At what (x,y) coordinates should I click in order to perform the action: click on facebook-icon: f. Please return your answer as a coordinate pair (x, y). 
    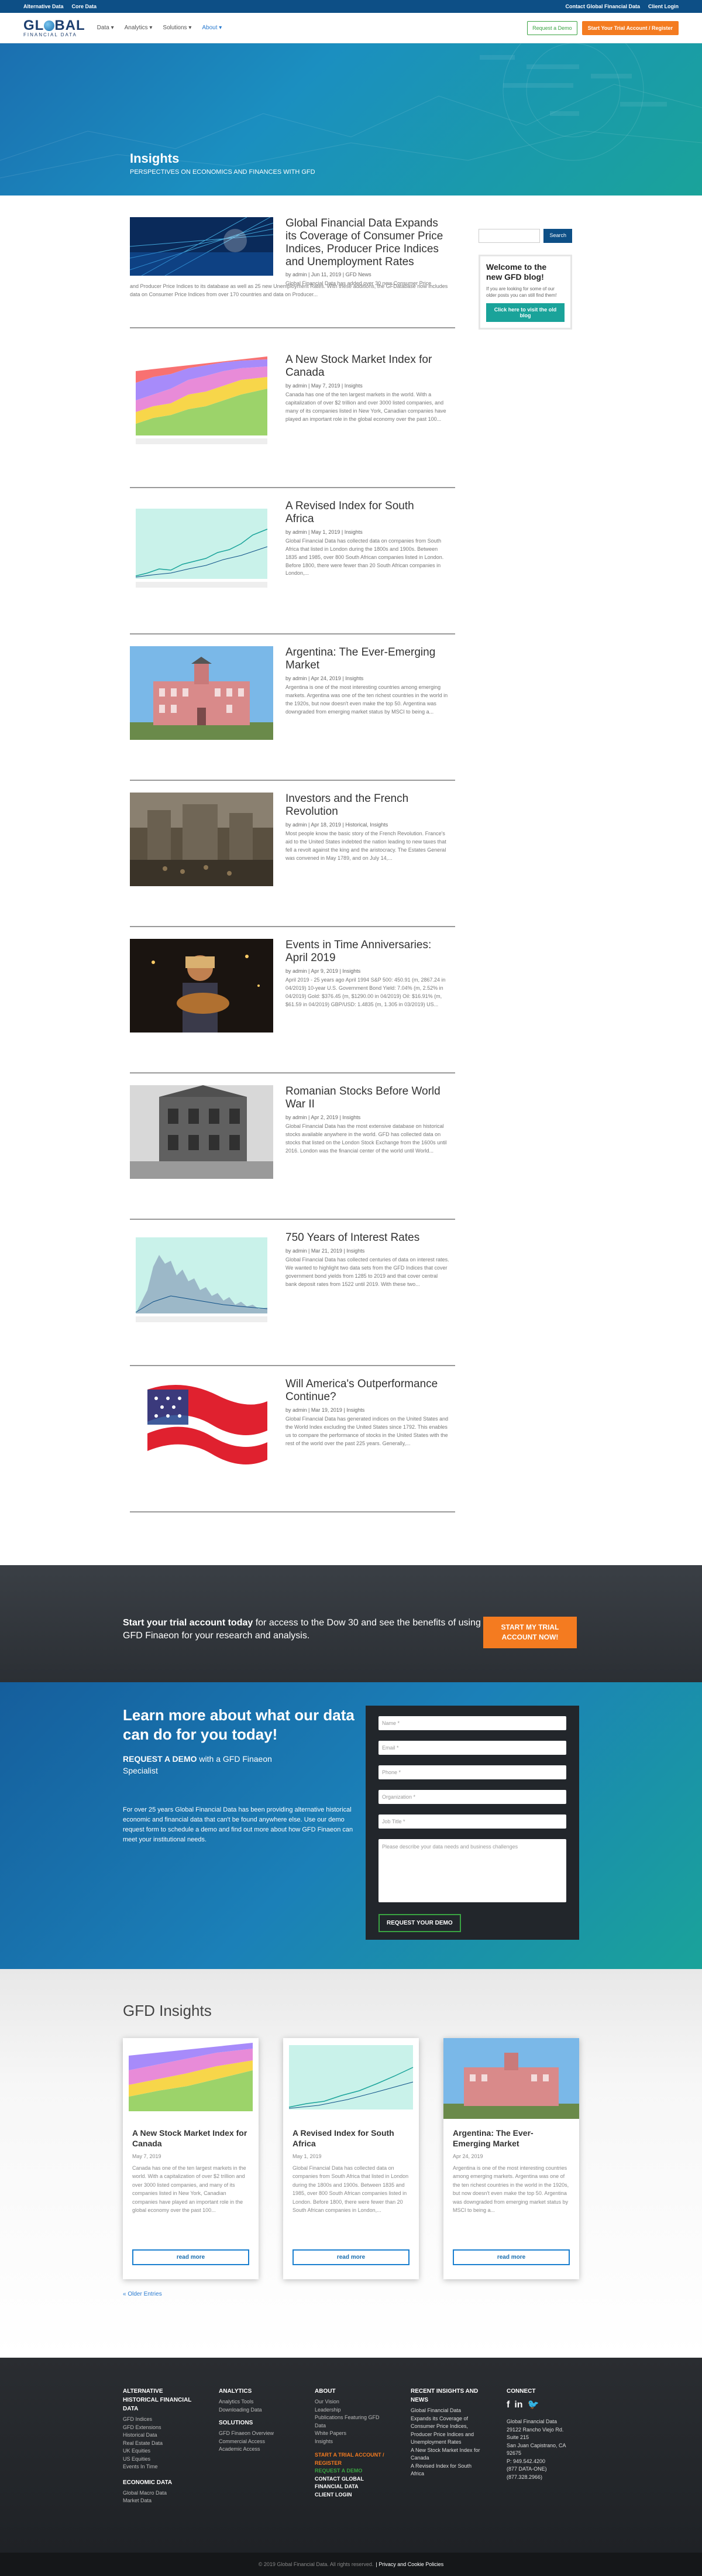
    Looking at the image, I should click on (508, 2405).